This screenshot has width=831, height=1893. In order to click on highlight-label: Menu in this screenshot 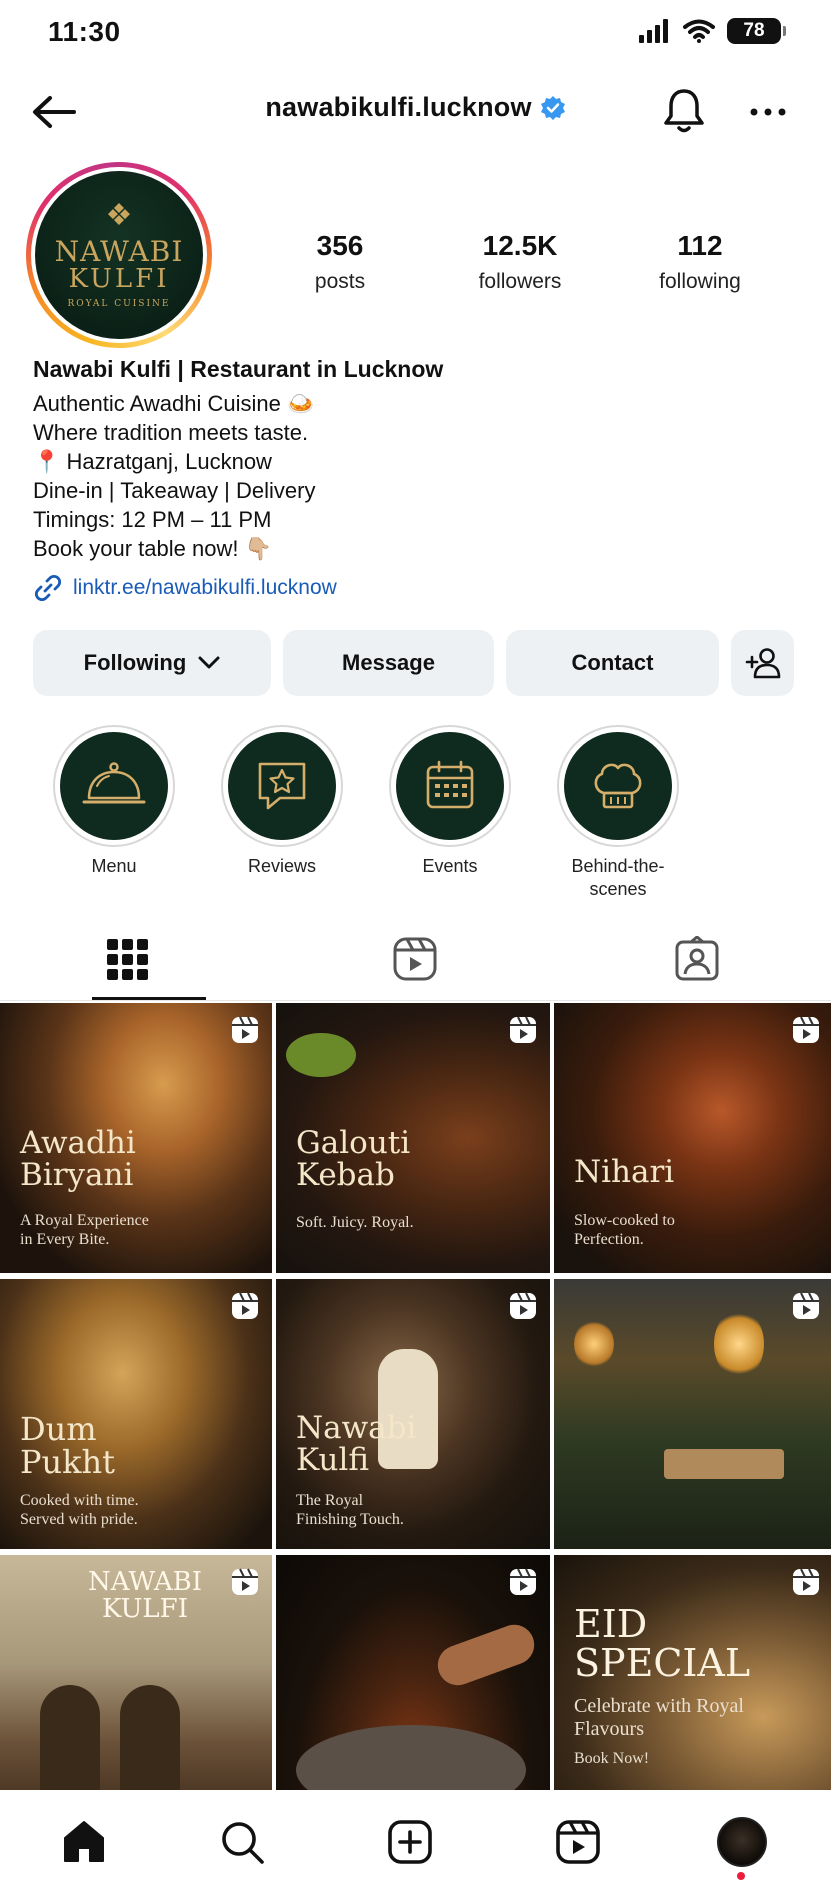, I will do `click(114, 866)`.